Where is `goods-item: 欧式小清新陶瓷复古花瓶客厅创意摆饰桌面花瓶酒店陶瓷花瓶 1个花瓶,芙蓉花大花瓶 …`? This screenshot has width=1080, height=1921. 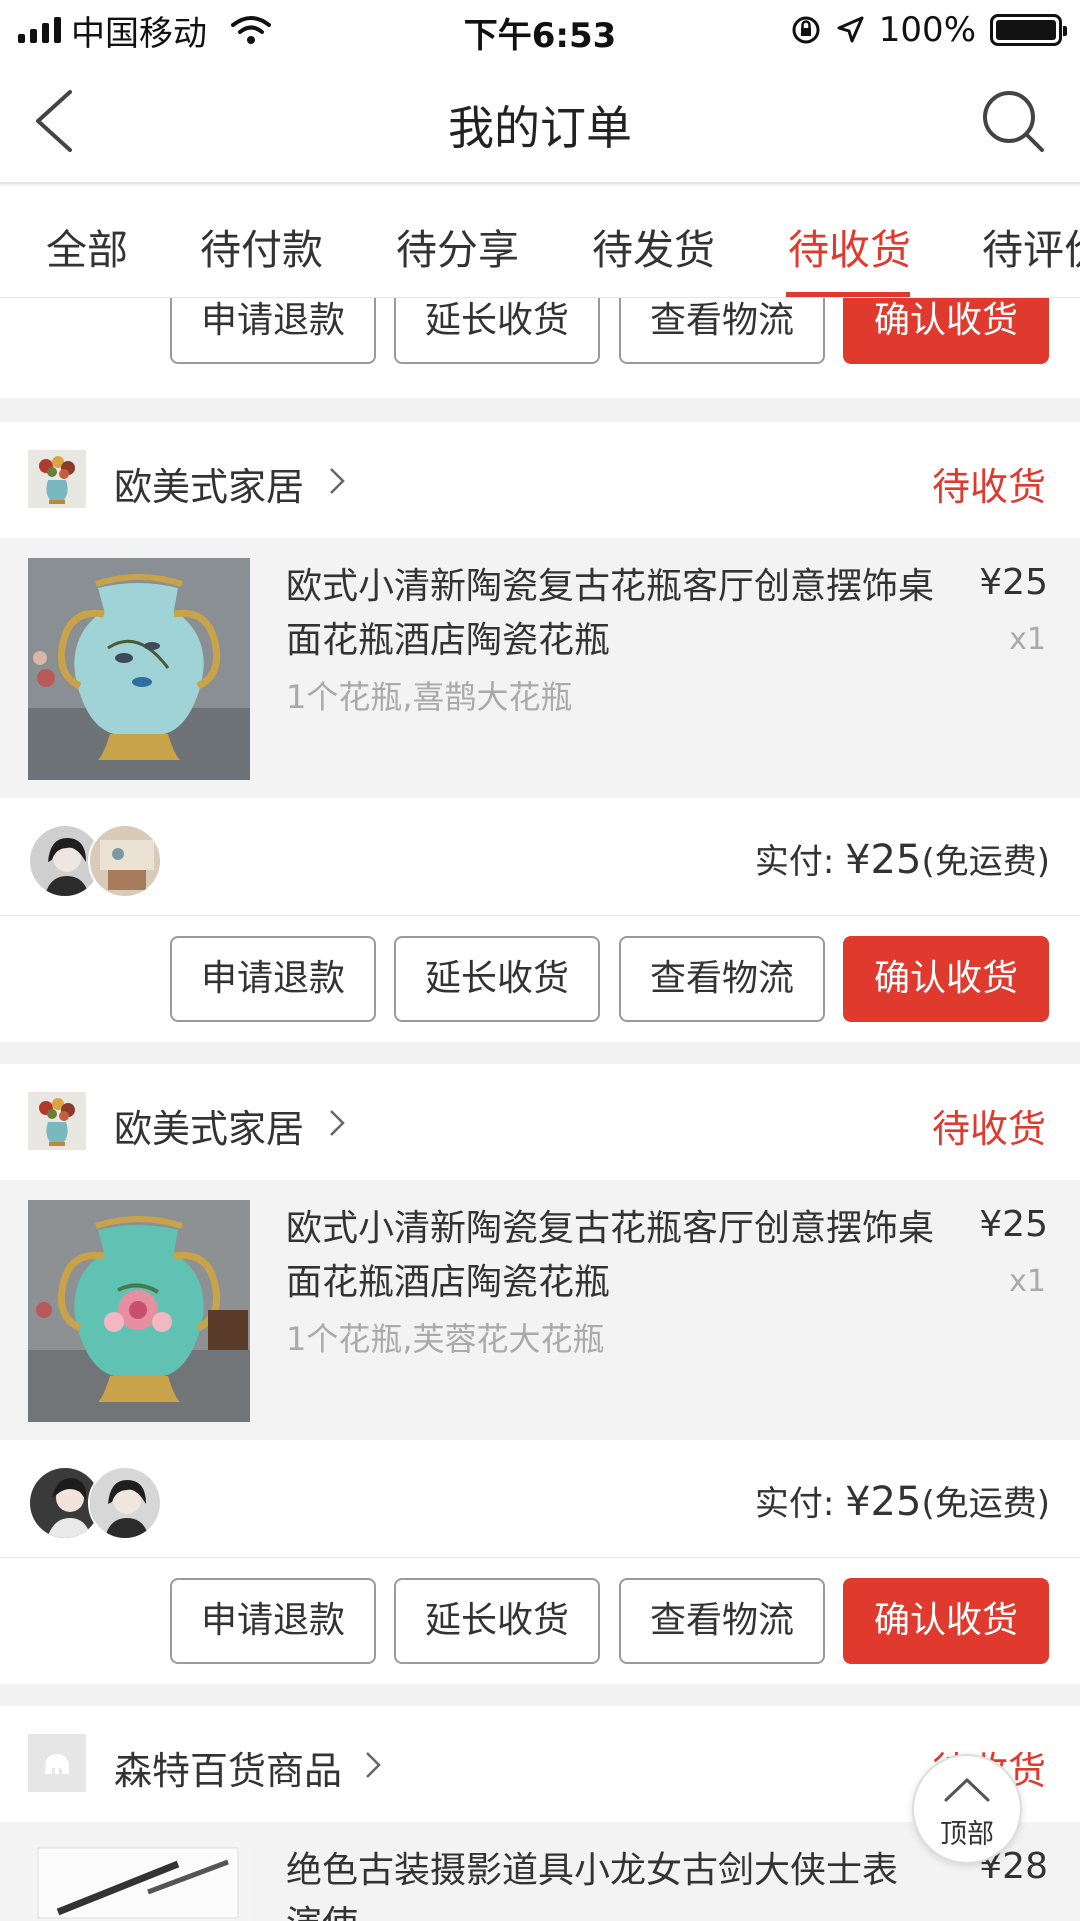
goods-item: 欧式小清新陶瓷复古花瓶客厅创意摆饰桌面花瓶酒店陶瓷花瓶 1个花瓶,芙蓉花大花瓶 … is located at coordinates (540, 1310).